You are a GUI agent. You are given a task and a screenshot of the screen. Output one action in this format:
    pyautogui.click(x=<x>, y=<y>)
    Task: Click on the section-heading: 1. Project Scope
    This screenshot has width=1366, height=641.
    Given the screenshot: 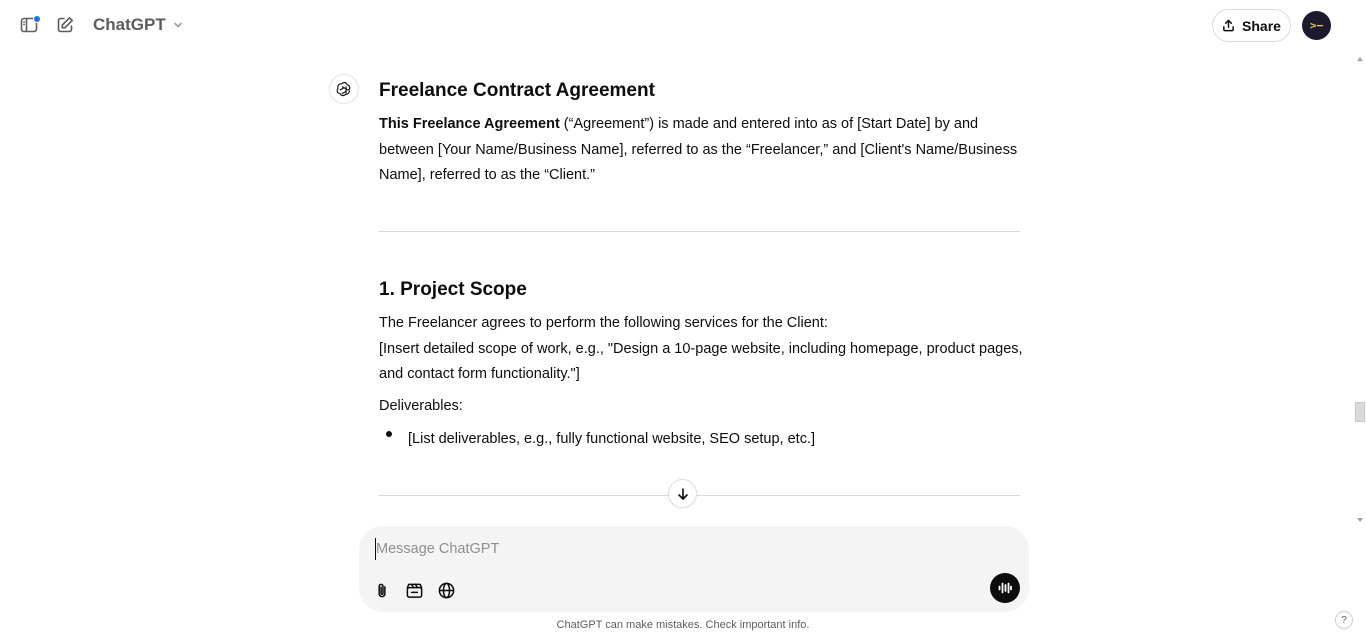 What is the action you would take?
    pyautogui.click(x=453, y=289)
    